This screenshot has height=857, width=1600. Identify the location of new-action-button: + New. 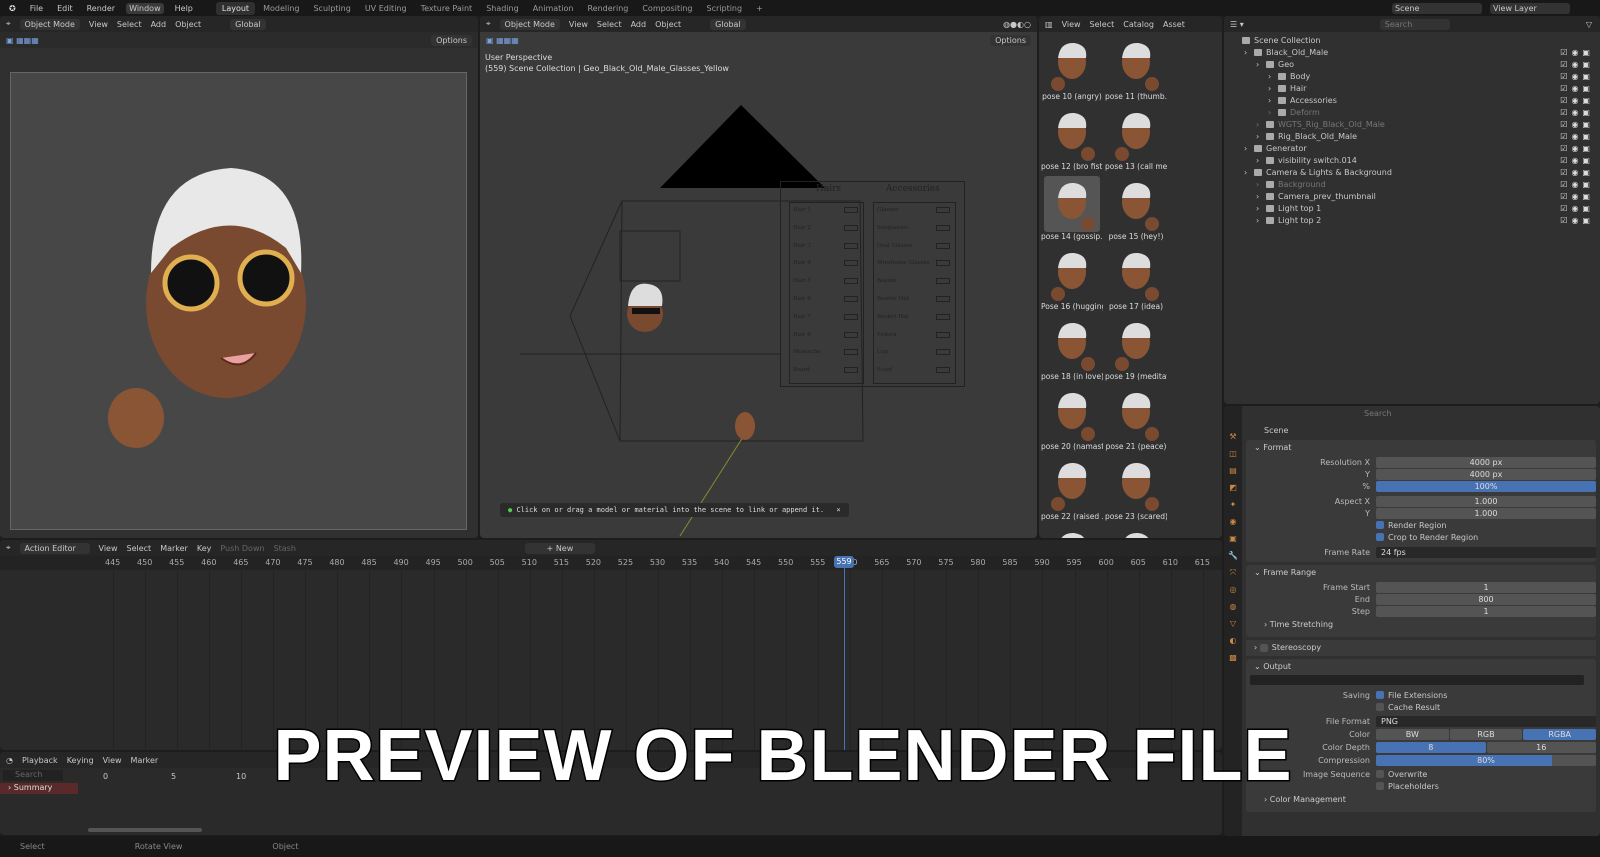
(559, 548).